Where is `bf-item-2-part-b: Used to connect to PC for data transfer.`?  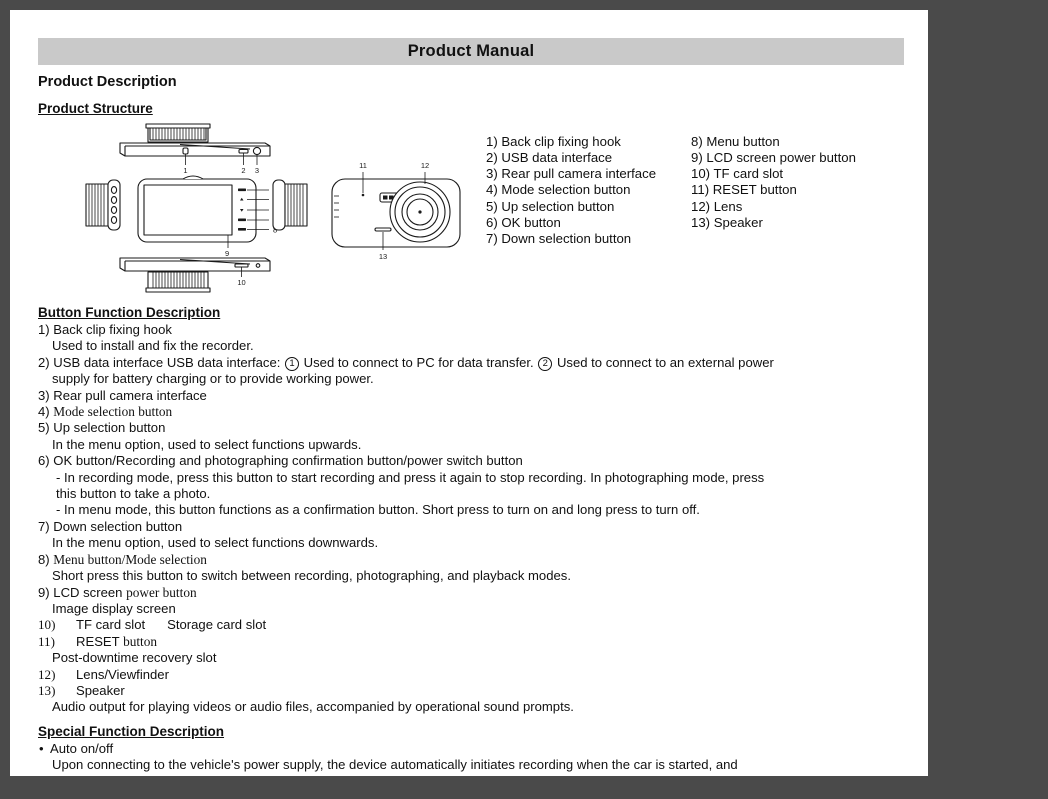
bf-item-2-part-b: Used to connect to PC for data transfer. is located at coordinates (418, 362).